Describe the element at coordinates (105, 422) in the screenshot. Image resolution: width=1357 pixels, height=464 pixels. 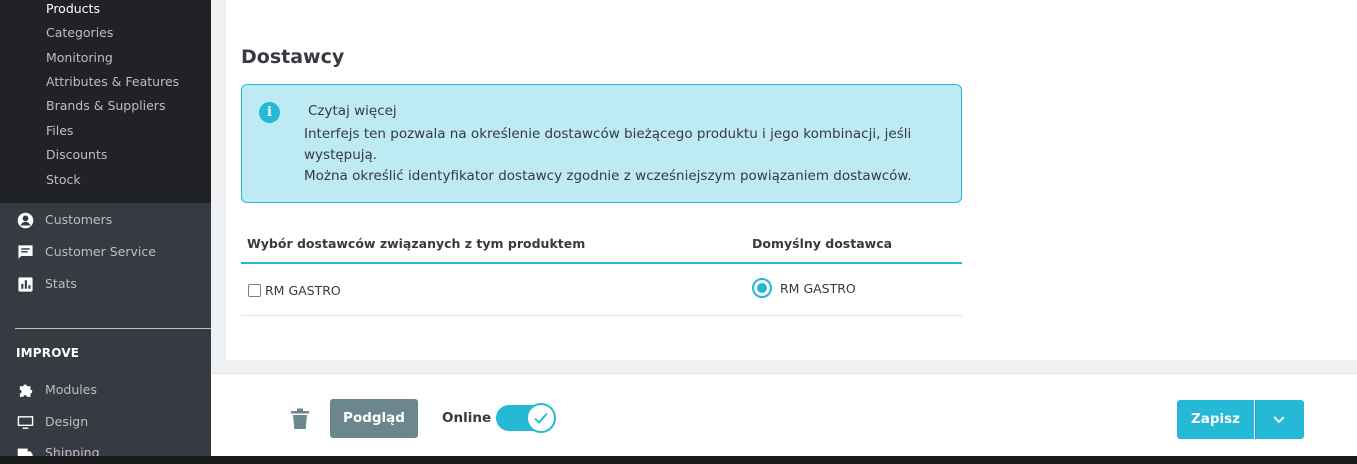
I see `sidebar-item-design: Design` at that location.